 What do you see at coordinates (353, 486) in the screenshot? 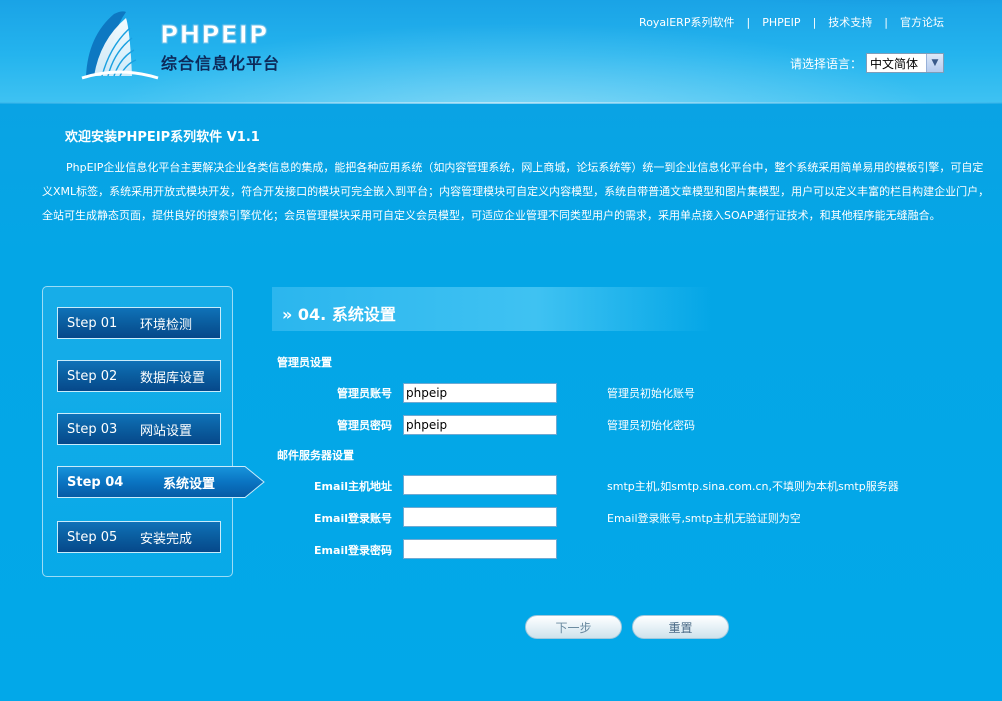
I see `email-host-label: Email主机地址` at bounding box center [353, 486].